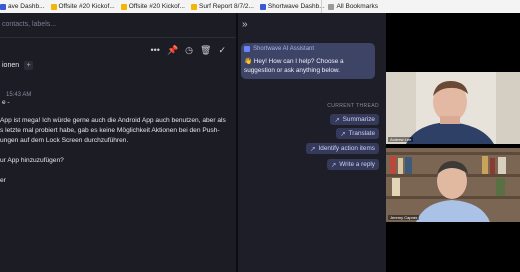  What do you see at coordinates (357, 6) in the screenshot?
I see `all-bookmarks-label: All Bookmarks` at bounding box center [357, 6].